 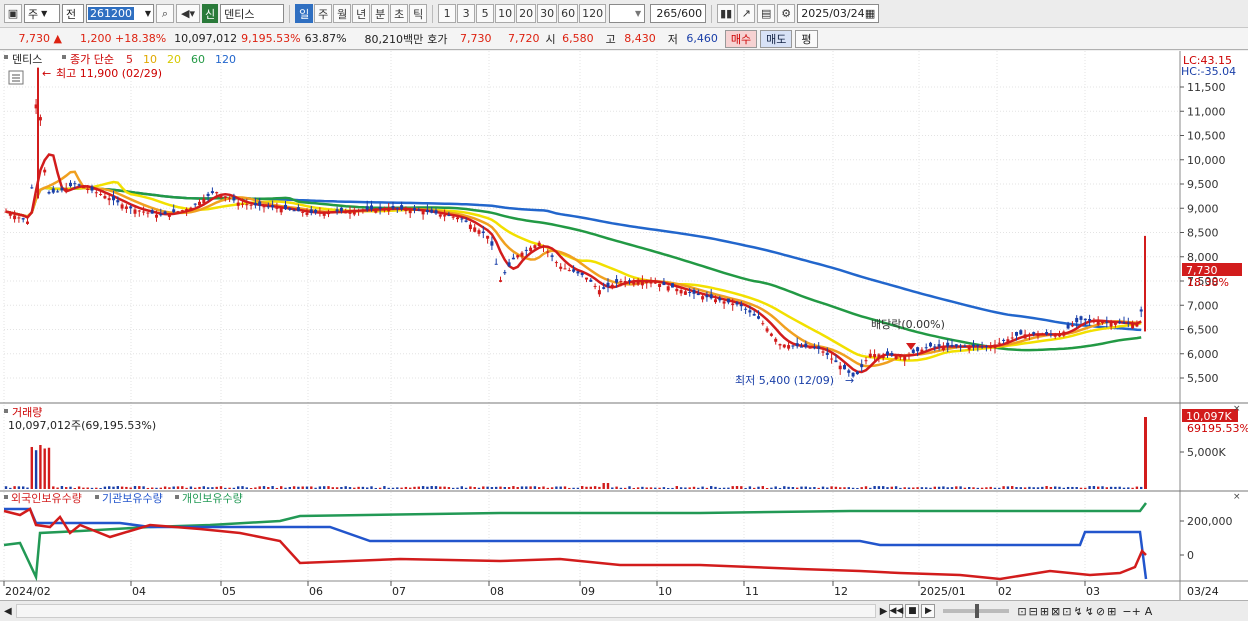 What do you see at coordinates (912, 611) in the screenshot?
I see `stop-icon: ■` at bounding box center [912, 611].